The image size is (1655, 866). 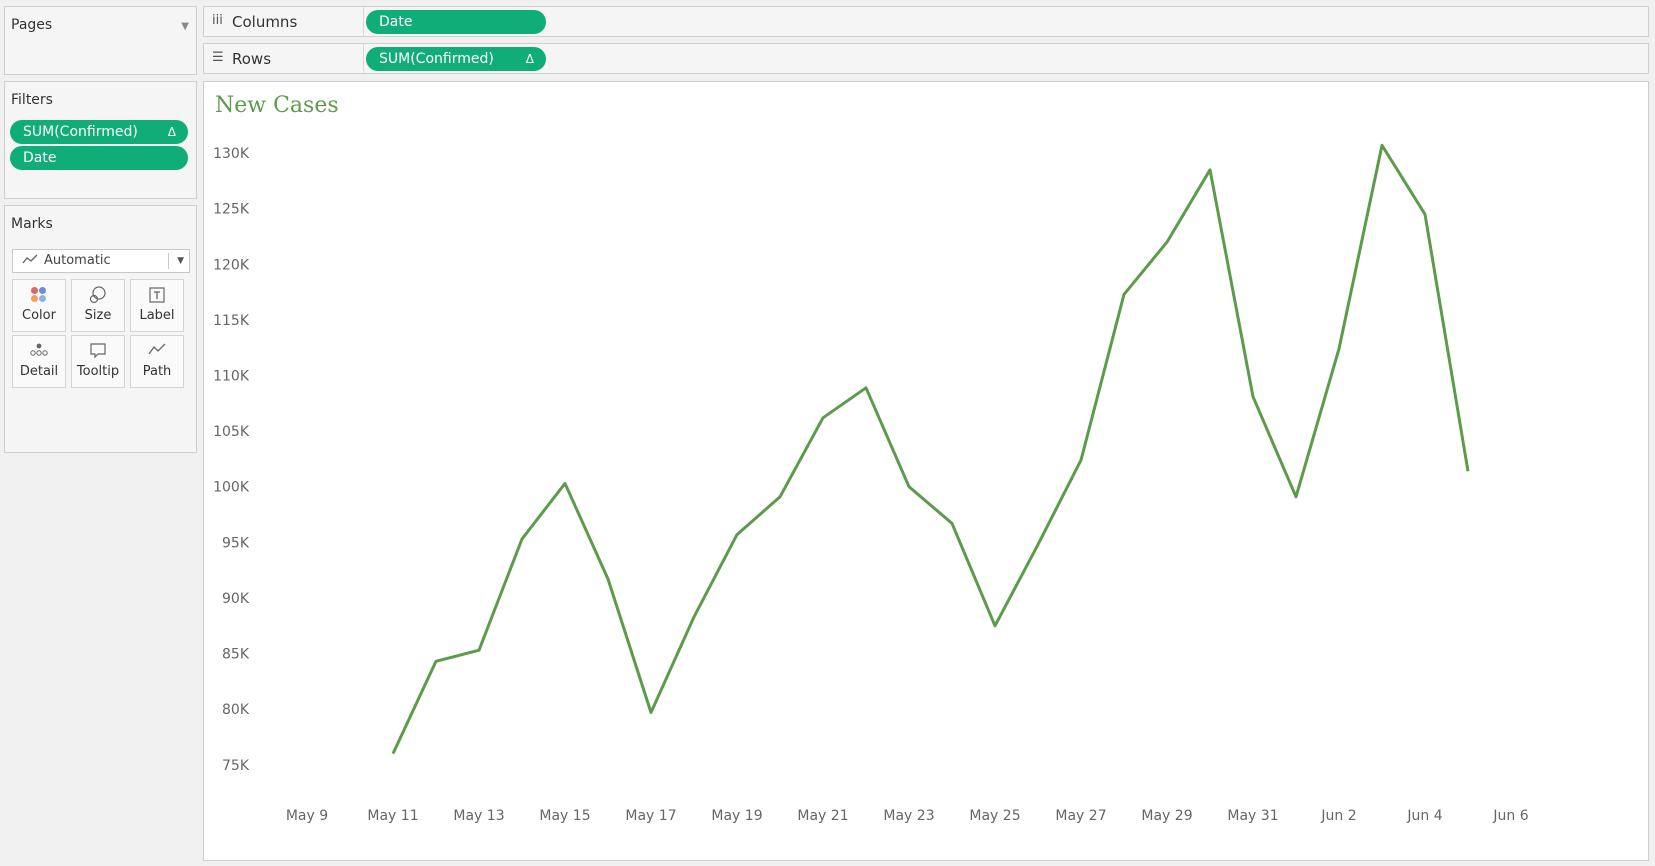 What do you see at coordinates (32, 25) in the screenshot?
I see `pages-title: Pages` at bounding box center [32, 25].